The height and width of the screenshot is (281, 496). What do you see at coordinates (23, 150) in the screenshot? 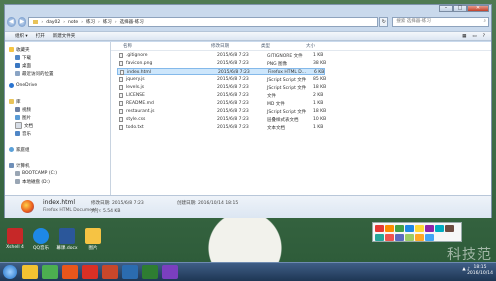
I see `nav-label: 家庭组` at bounding box center [23, 150].